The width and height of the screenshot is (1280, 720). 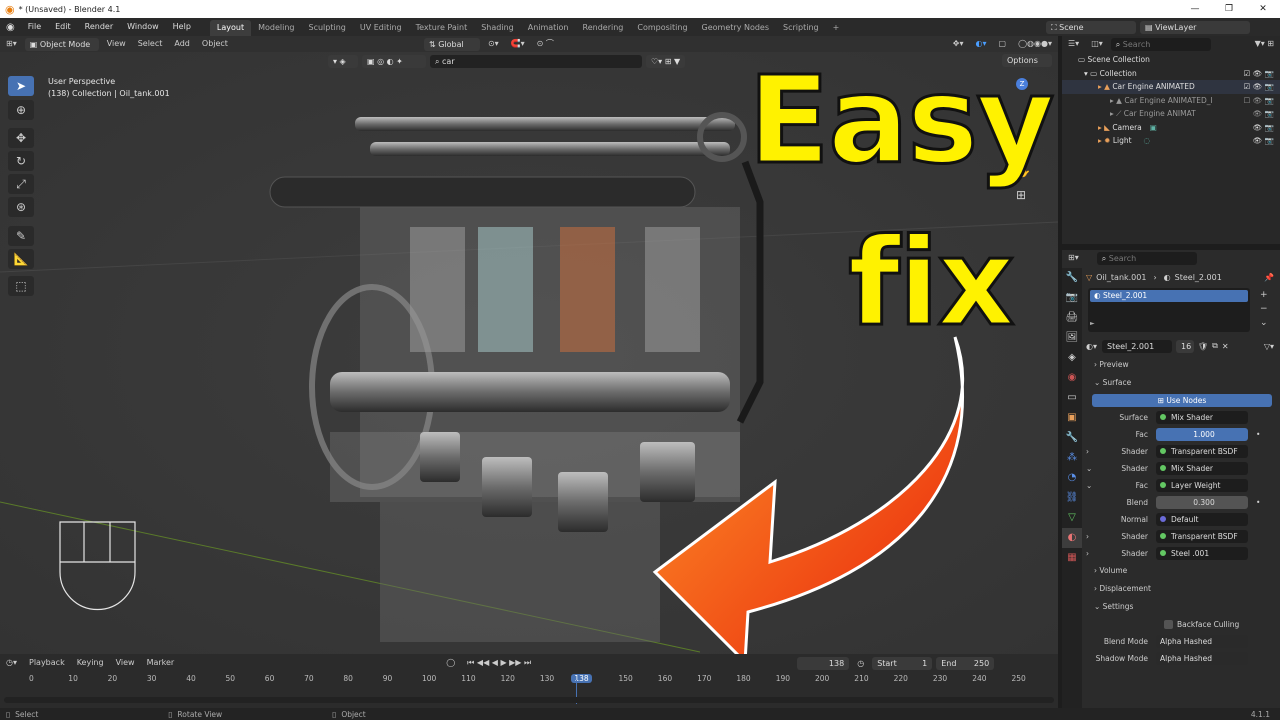 I want to click on data-tab-icon: ▽, so click(x=1072, y=518).